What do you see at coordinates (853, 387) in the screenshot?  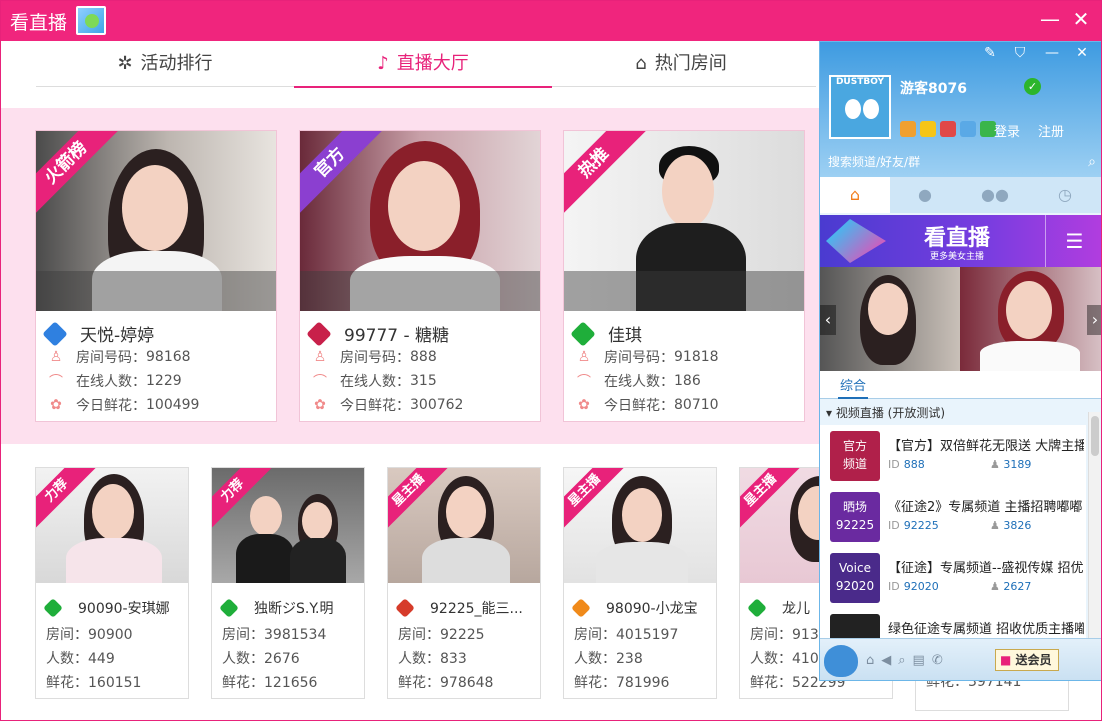 I see `tab-general: 综合` at bounding box center [853, 387].